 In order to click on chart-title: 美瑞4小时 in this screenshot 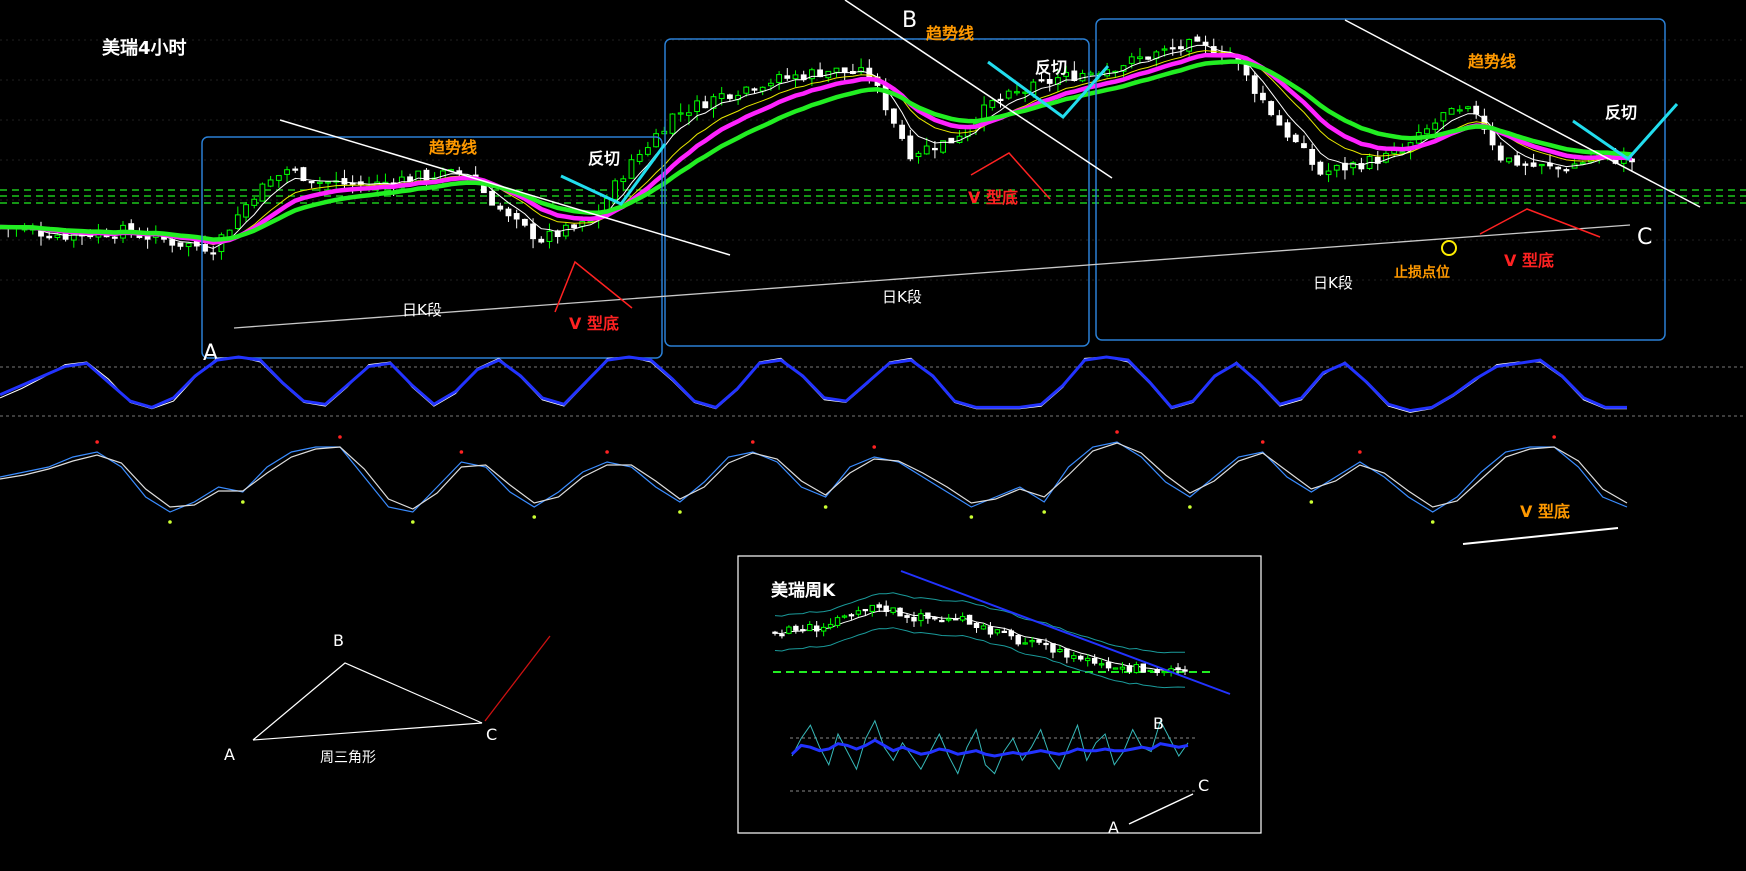, I will do `click(144, 48)`.